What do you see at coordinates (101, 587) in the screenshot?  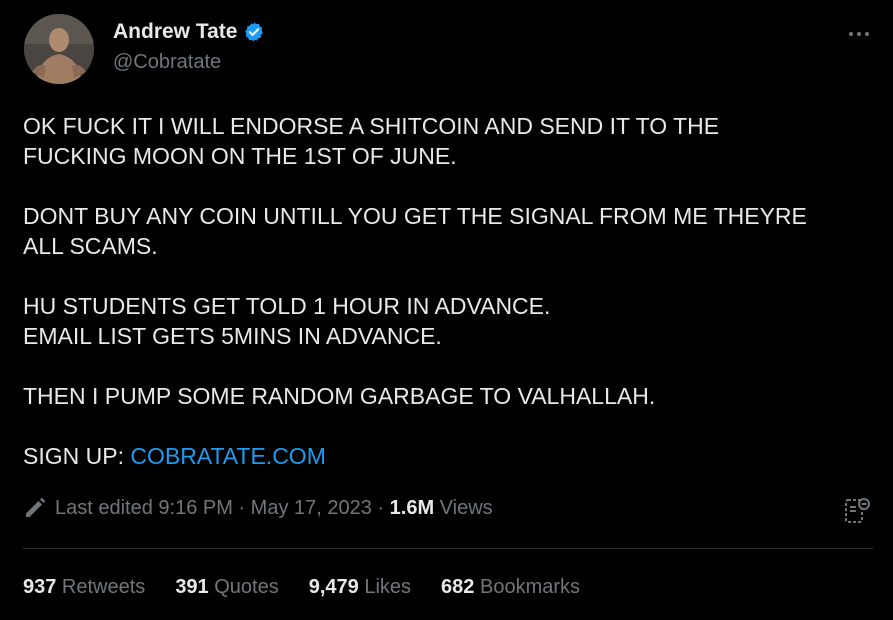 I see `stat-label: Retweets` at bounding box center [101, 587].